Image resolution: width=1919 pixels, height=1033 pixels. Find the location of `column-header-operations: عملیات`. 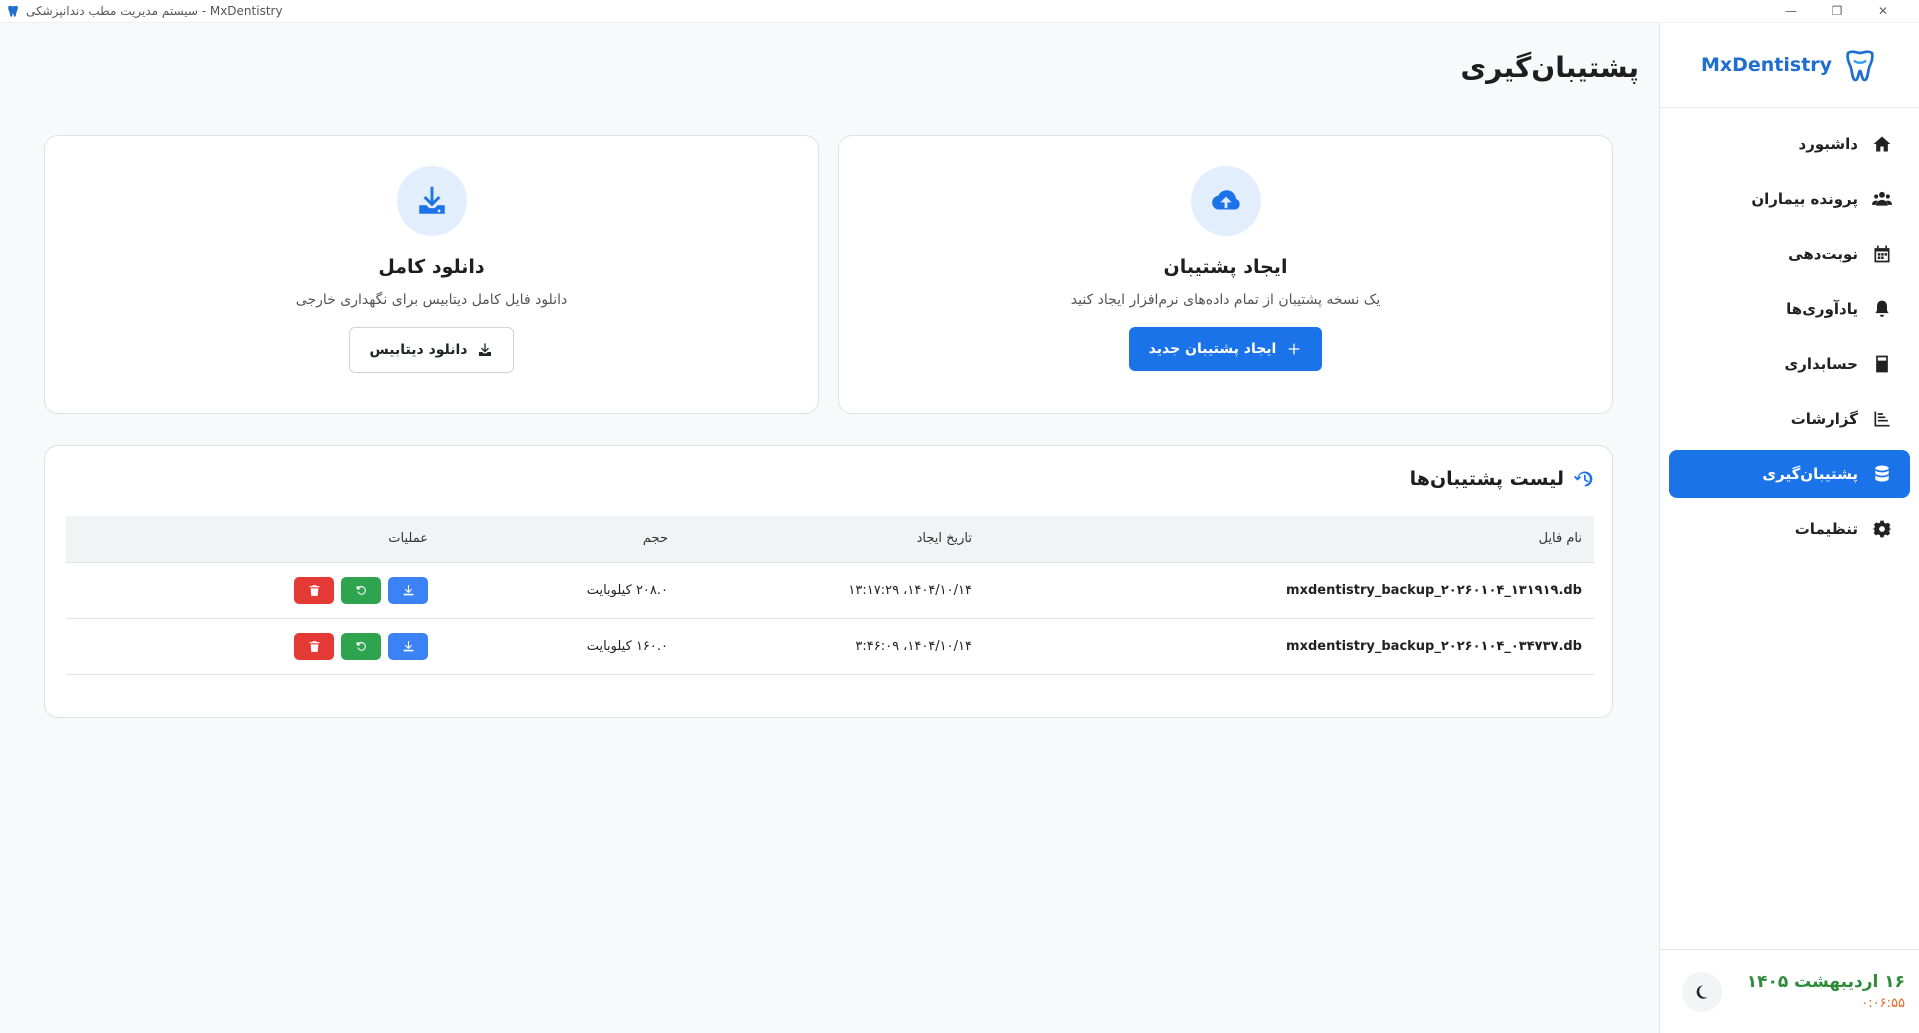

column-header-operations: عملیات is located at coordinates (253, 539).